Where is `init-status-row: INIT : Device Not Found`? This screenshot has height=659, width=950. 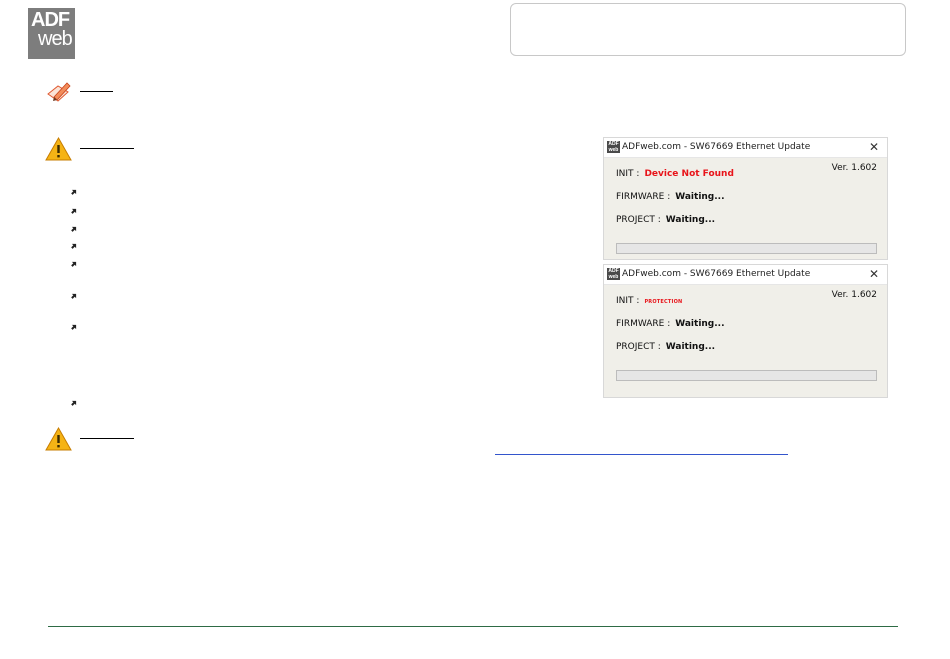 init-status-row: INIT : Device Not Found is located at coordinates (675, 174).